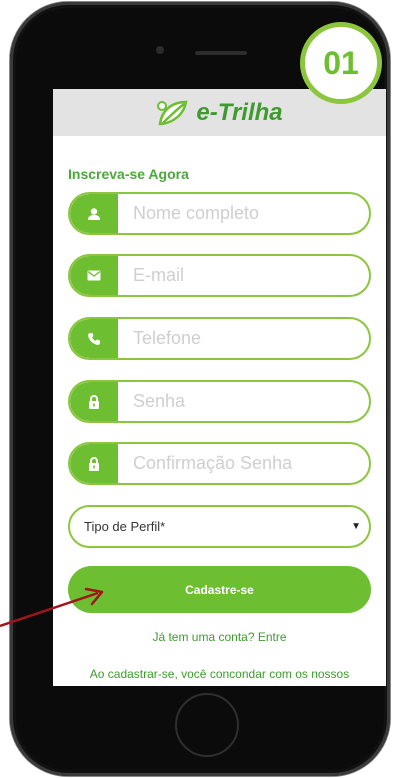 Image resolution: width=393 pixels, height=779 pixels. What do you see at coordinates (207, 725) in the screenshot?
I see `home-button` at bounding box center [207, 725].